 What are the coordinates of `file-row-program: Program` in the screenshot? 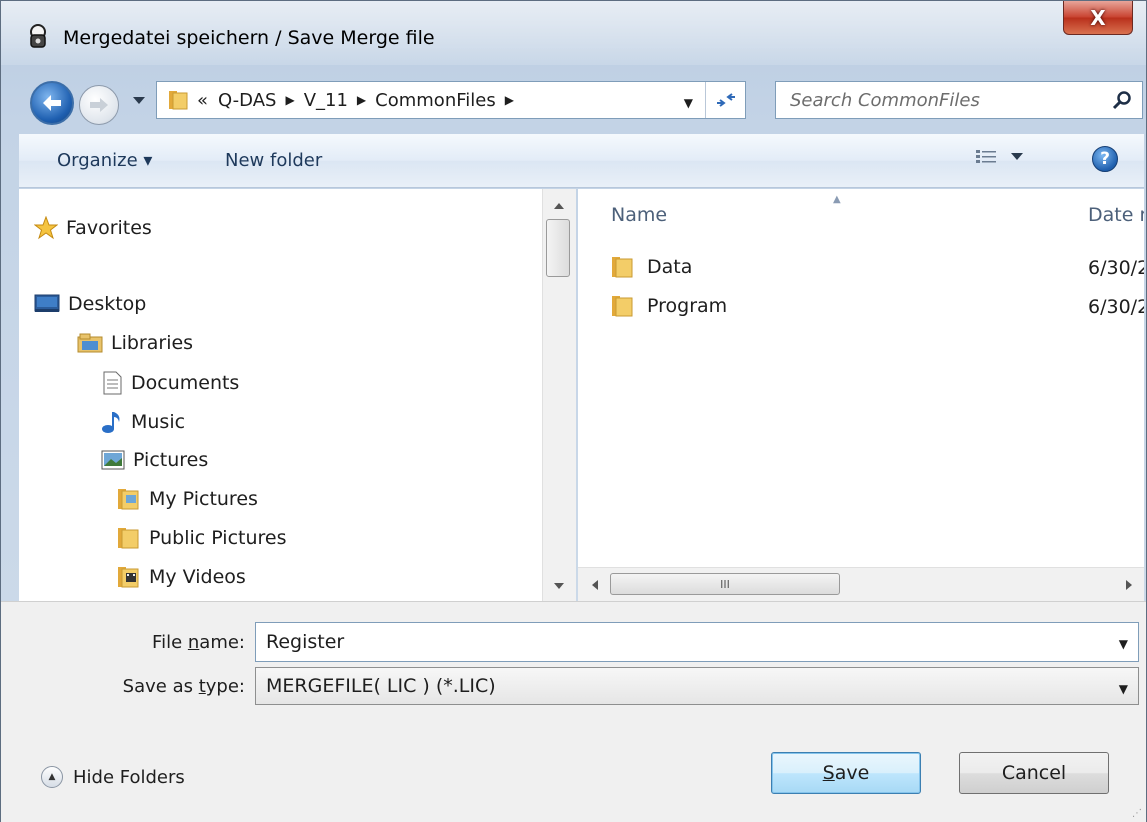 It's located at (669, 306).